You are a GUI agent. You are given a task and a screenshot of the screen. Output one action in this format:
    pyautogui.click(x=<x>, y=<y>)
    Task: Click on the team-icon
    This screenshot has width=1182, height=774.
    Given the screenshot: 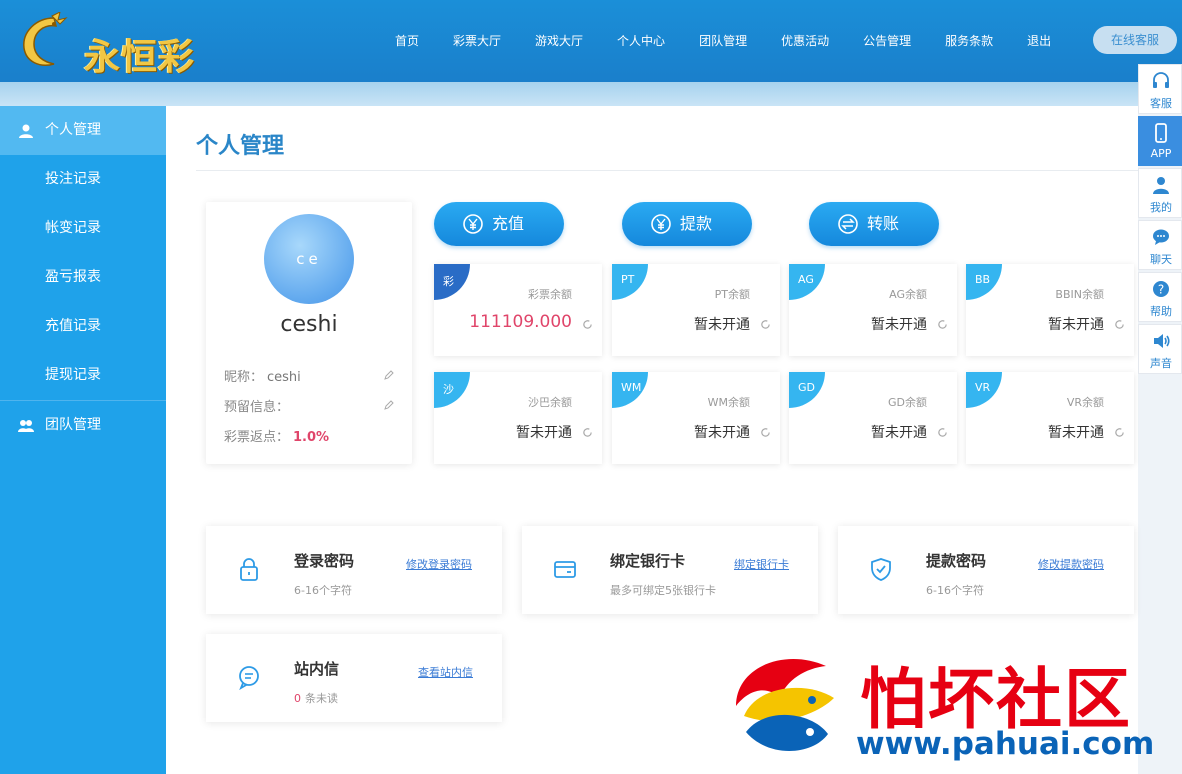 What is the action you would take?
    pyautogui.click(x=26, y=426)
    